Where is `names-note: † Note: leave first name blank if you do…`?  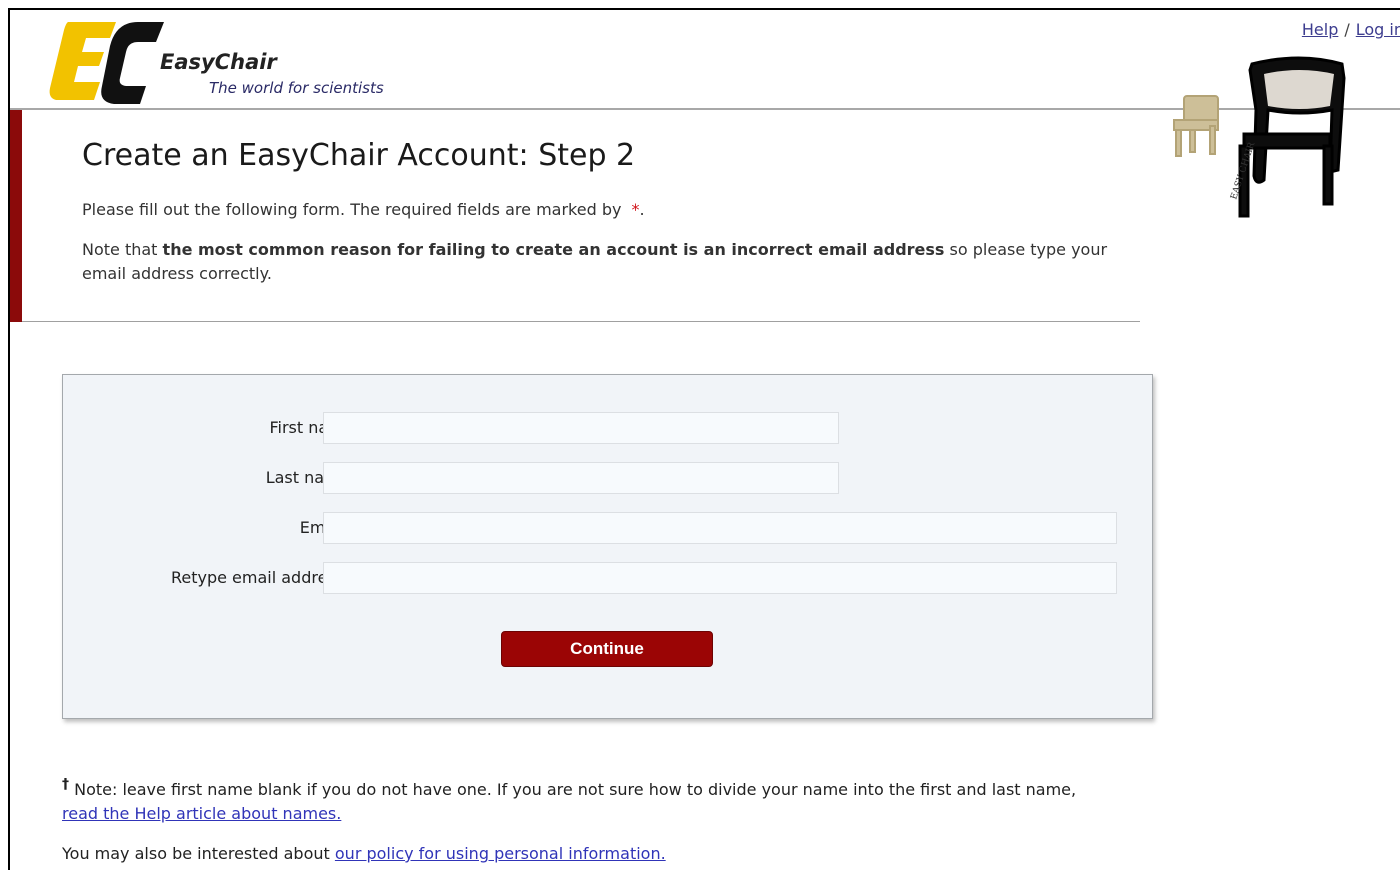
names-note: † Note: leave first name blank if you do… is located at coordinates (569, 799).